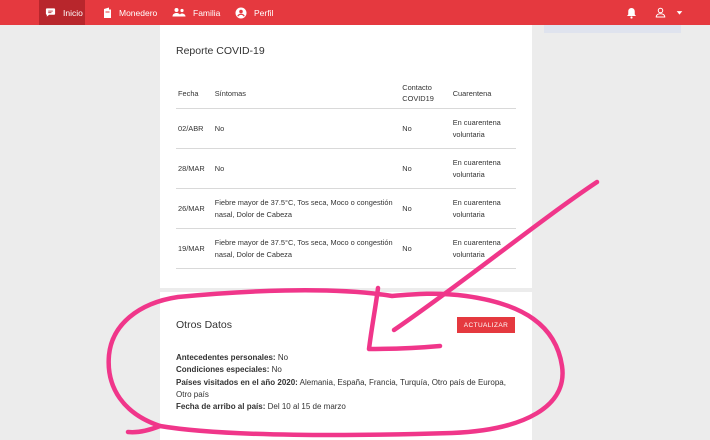  Describe the element at coordinates (283, 357) in the screenshot. I see `antecedentes-value: No` at that location.